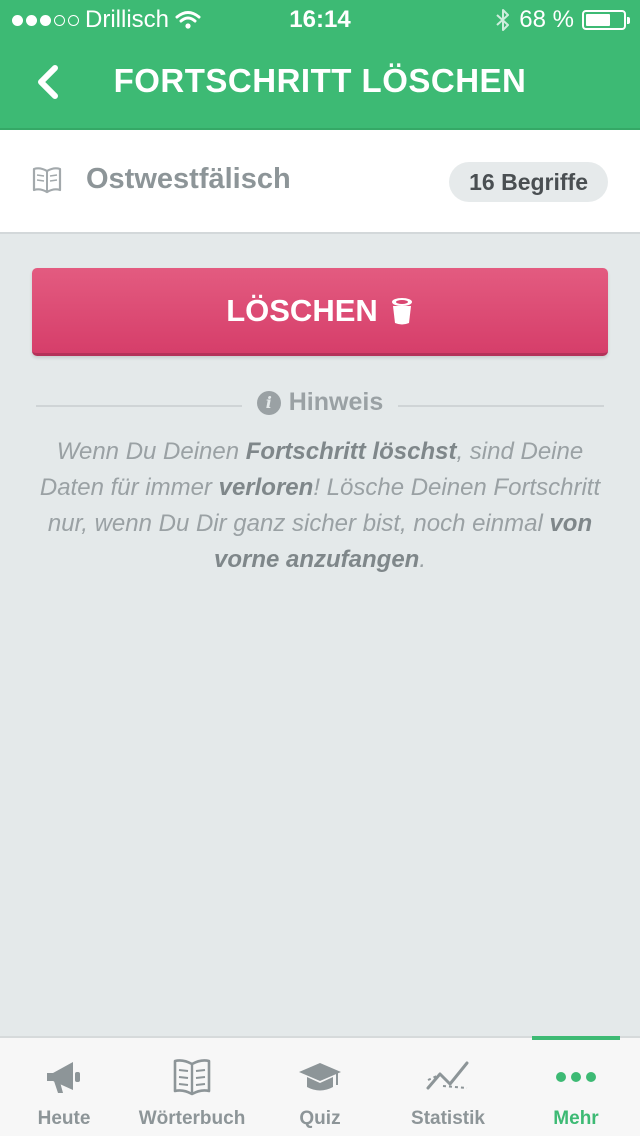  What do you see at coordinates (598, 20) in the screenshot?
I see `battery-level` at bounding box center [598, 20].